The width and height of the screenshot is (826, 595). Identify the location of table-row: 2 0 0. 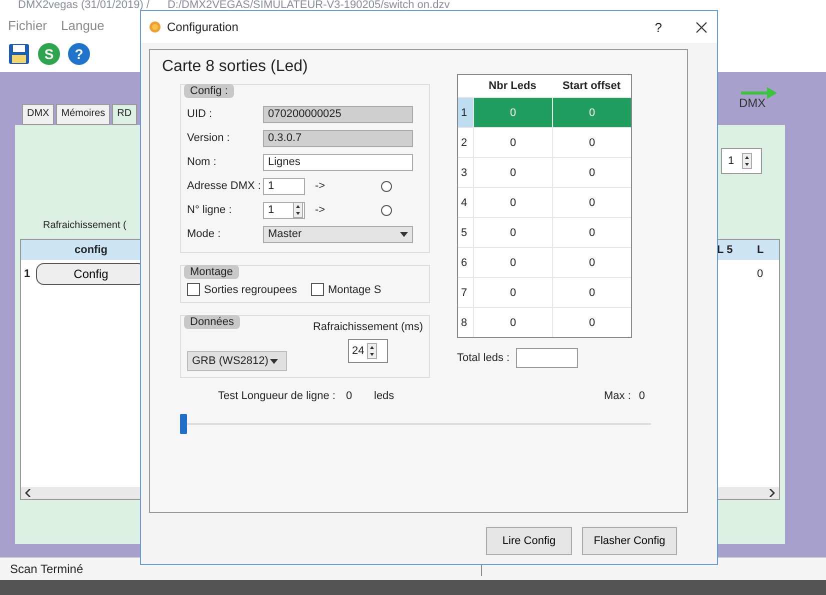
(544, 142).